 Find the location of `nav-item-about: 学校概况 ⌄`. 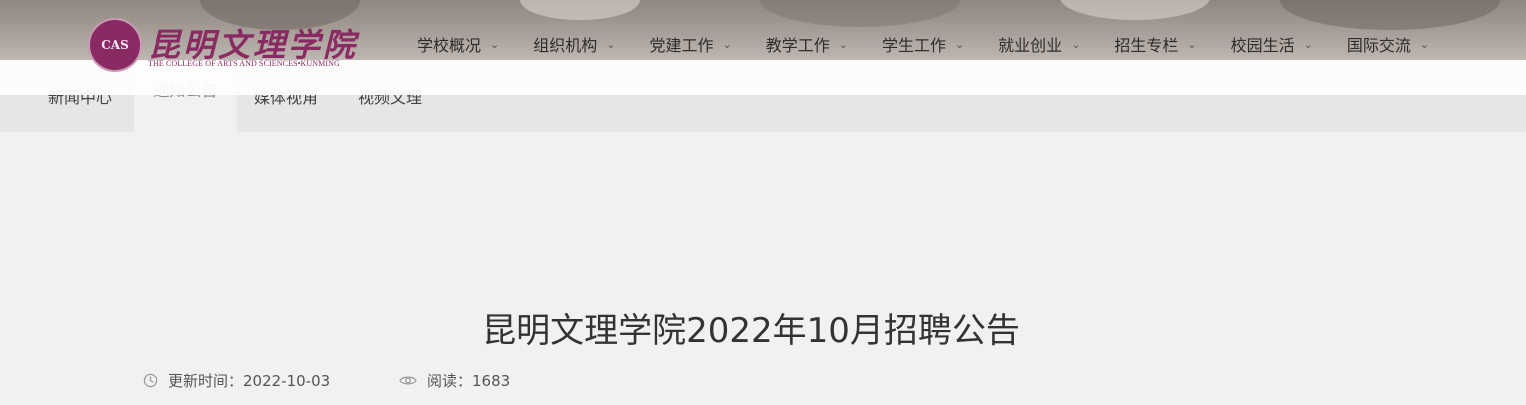

nav-item-about: 学校概况 ⌄ is located at coordinates (458, 44).